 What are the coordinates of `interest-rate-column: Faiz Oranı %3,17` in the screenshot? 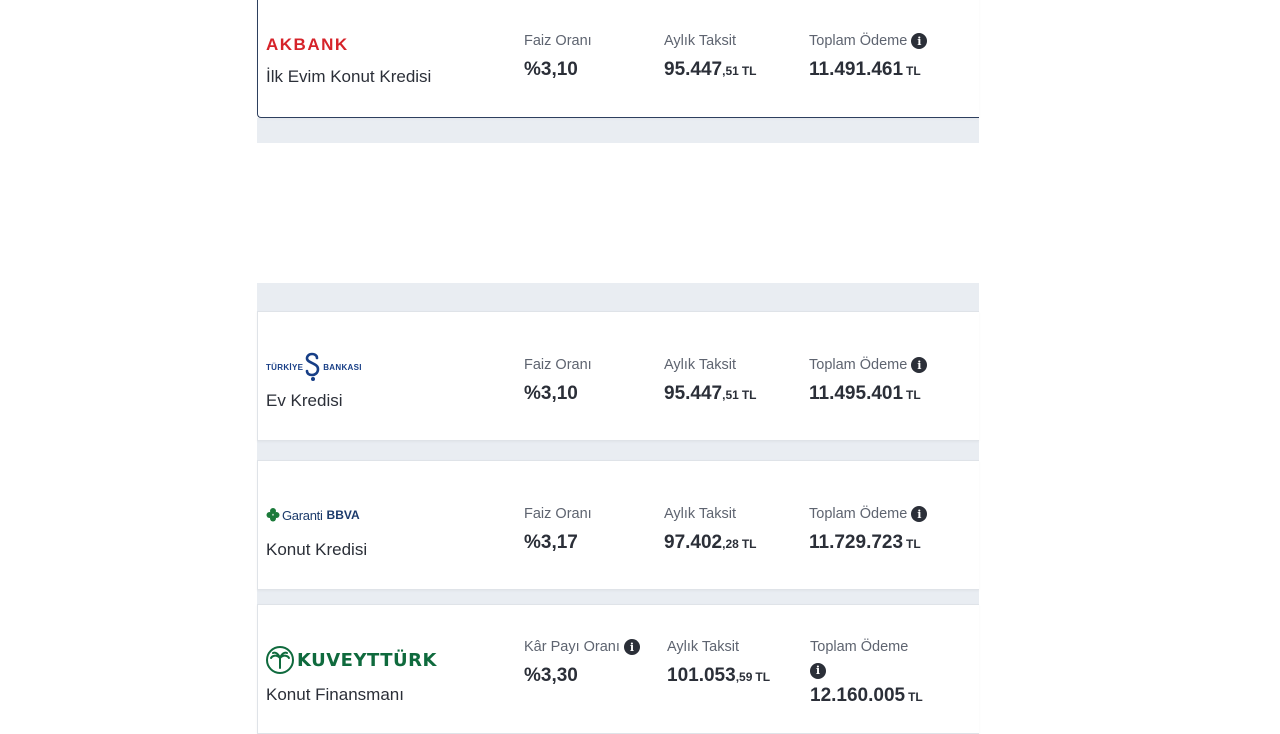 It's located at (558, 530).